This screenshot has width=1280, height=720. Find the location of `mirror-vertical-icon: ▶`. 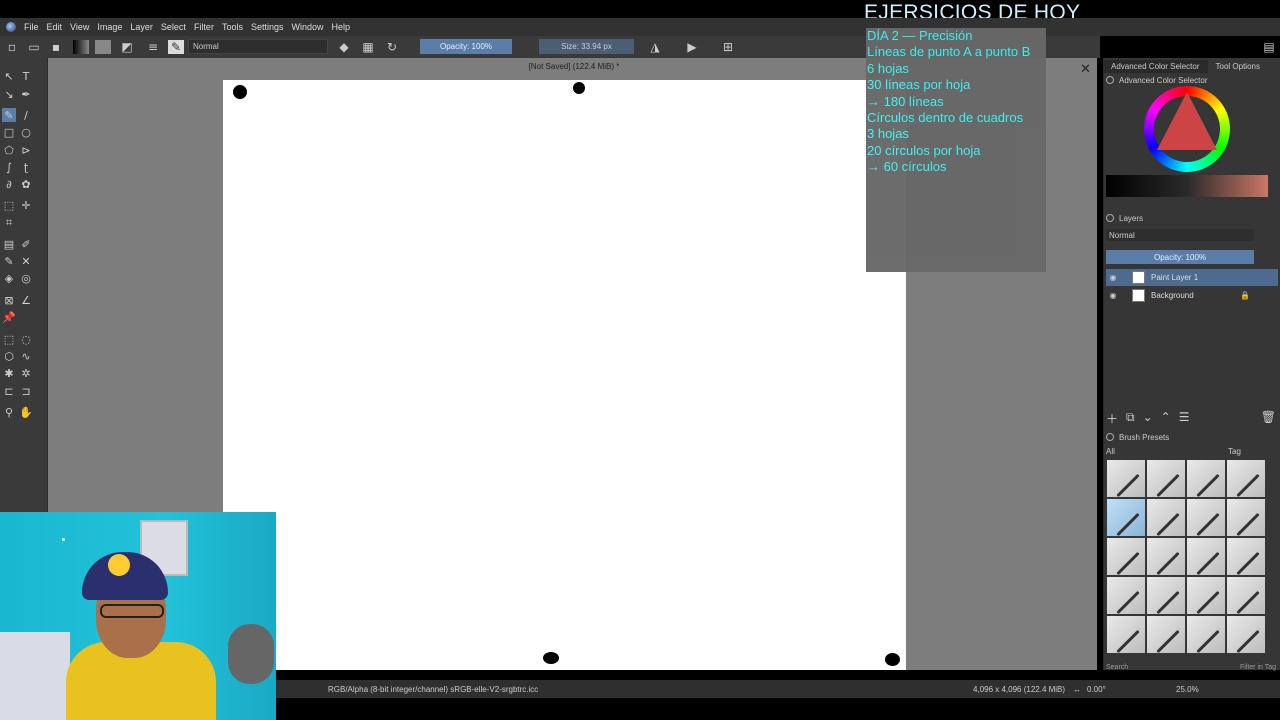

mirror-vertical-icon: ▶ is located at coordinates (692, 47).